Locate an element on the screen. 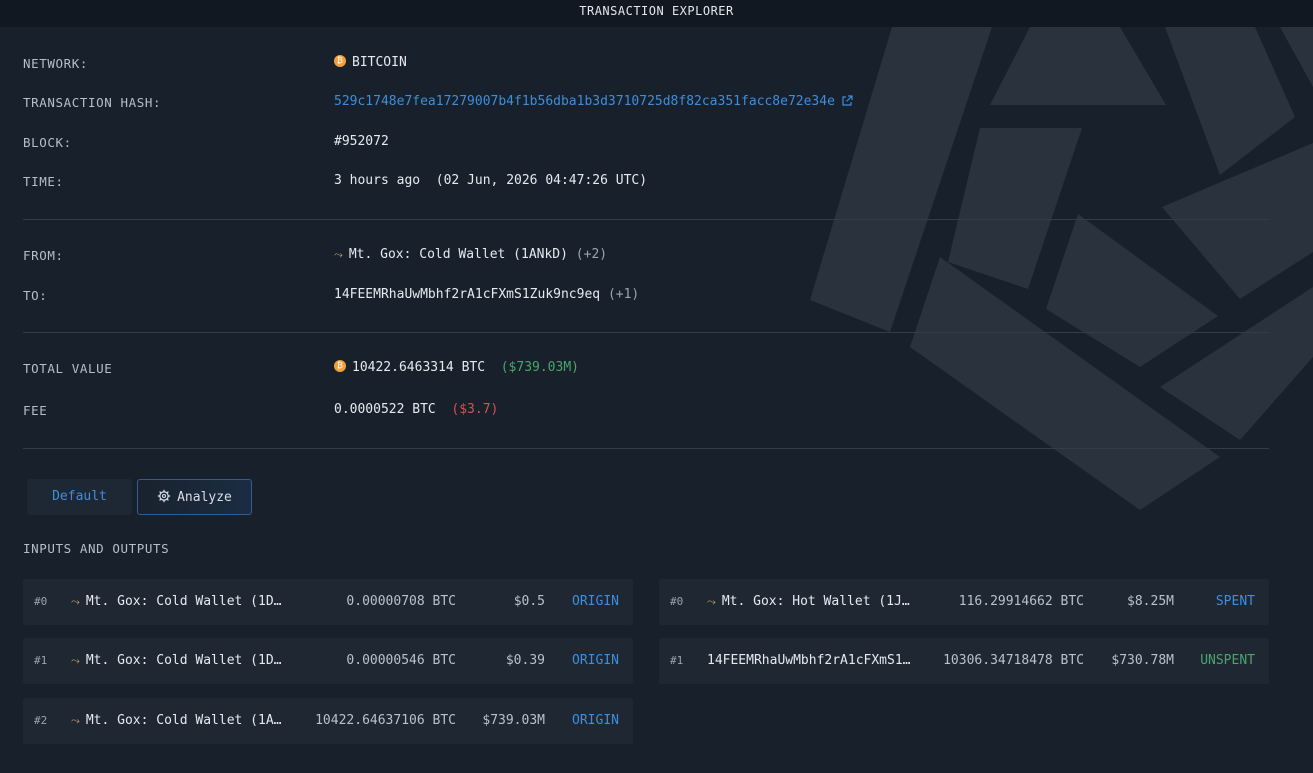 Image resolution: width=1313 pixels, height=773 pixels. row-amount: 10306.34718478 BTC is located at coordinates (1013, 660).